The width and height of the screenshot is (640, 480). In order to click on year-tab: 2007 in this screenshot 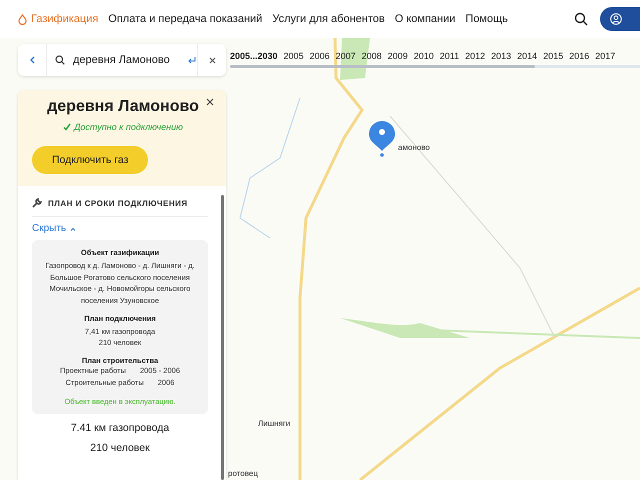, I will do `click(346, 56)`.